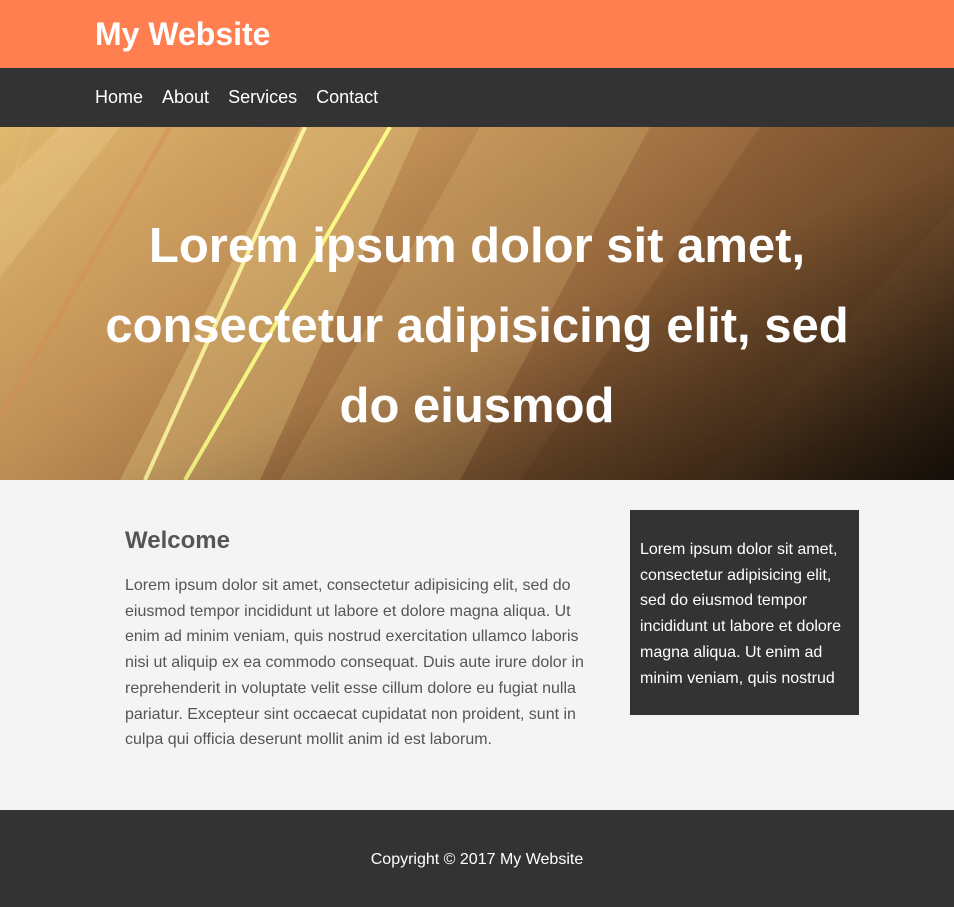 The width and height of the screenshot is (954, 907). What do you see at coordinates (182, 34) in the screenshot?
I see `site-title: My Website` at bounding box center [182, 34].